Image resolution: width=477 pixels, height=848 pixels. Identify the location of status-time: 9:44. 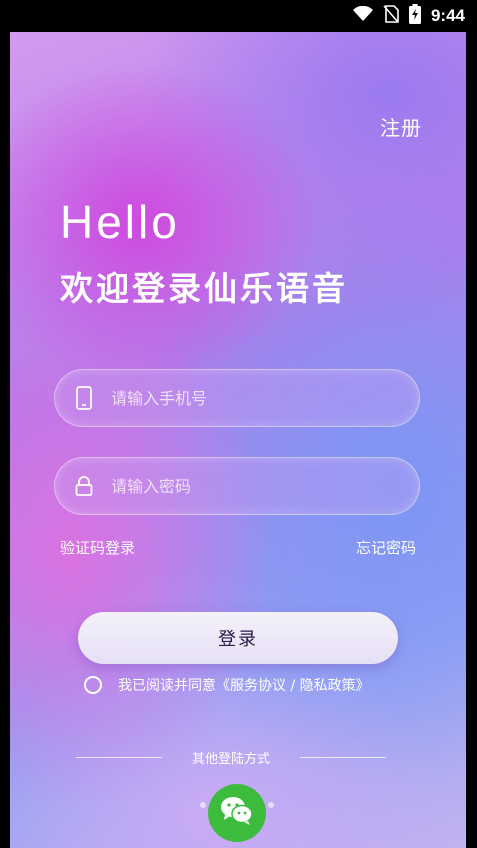
(447, 15).